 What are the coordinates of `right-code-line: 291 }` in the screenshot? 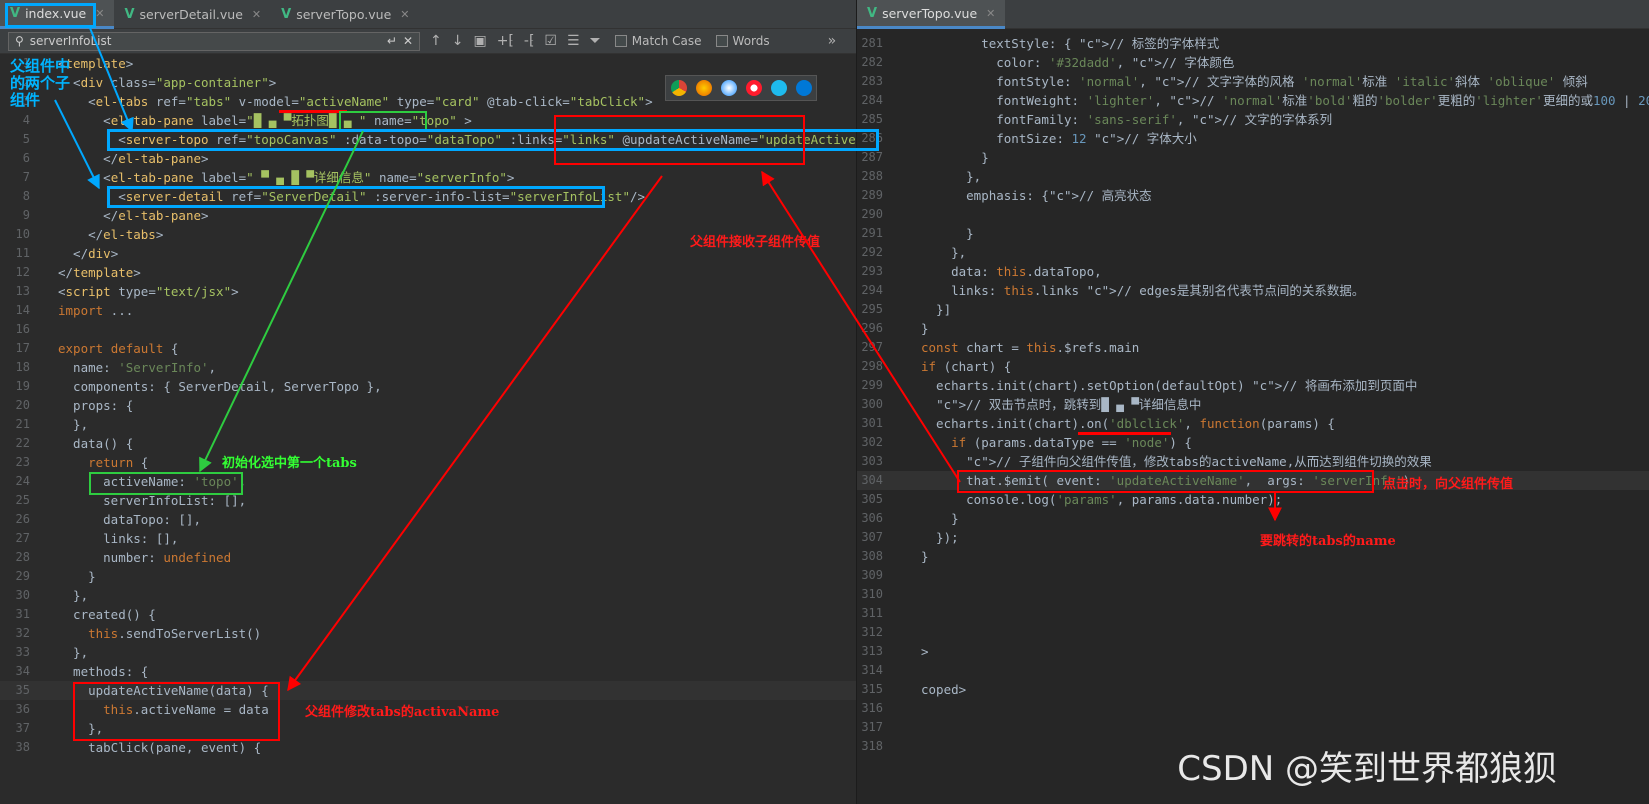 It's located at (1253, 233).